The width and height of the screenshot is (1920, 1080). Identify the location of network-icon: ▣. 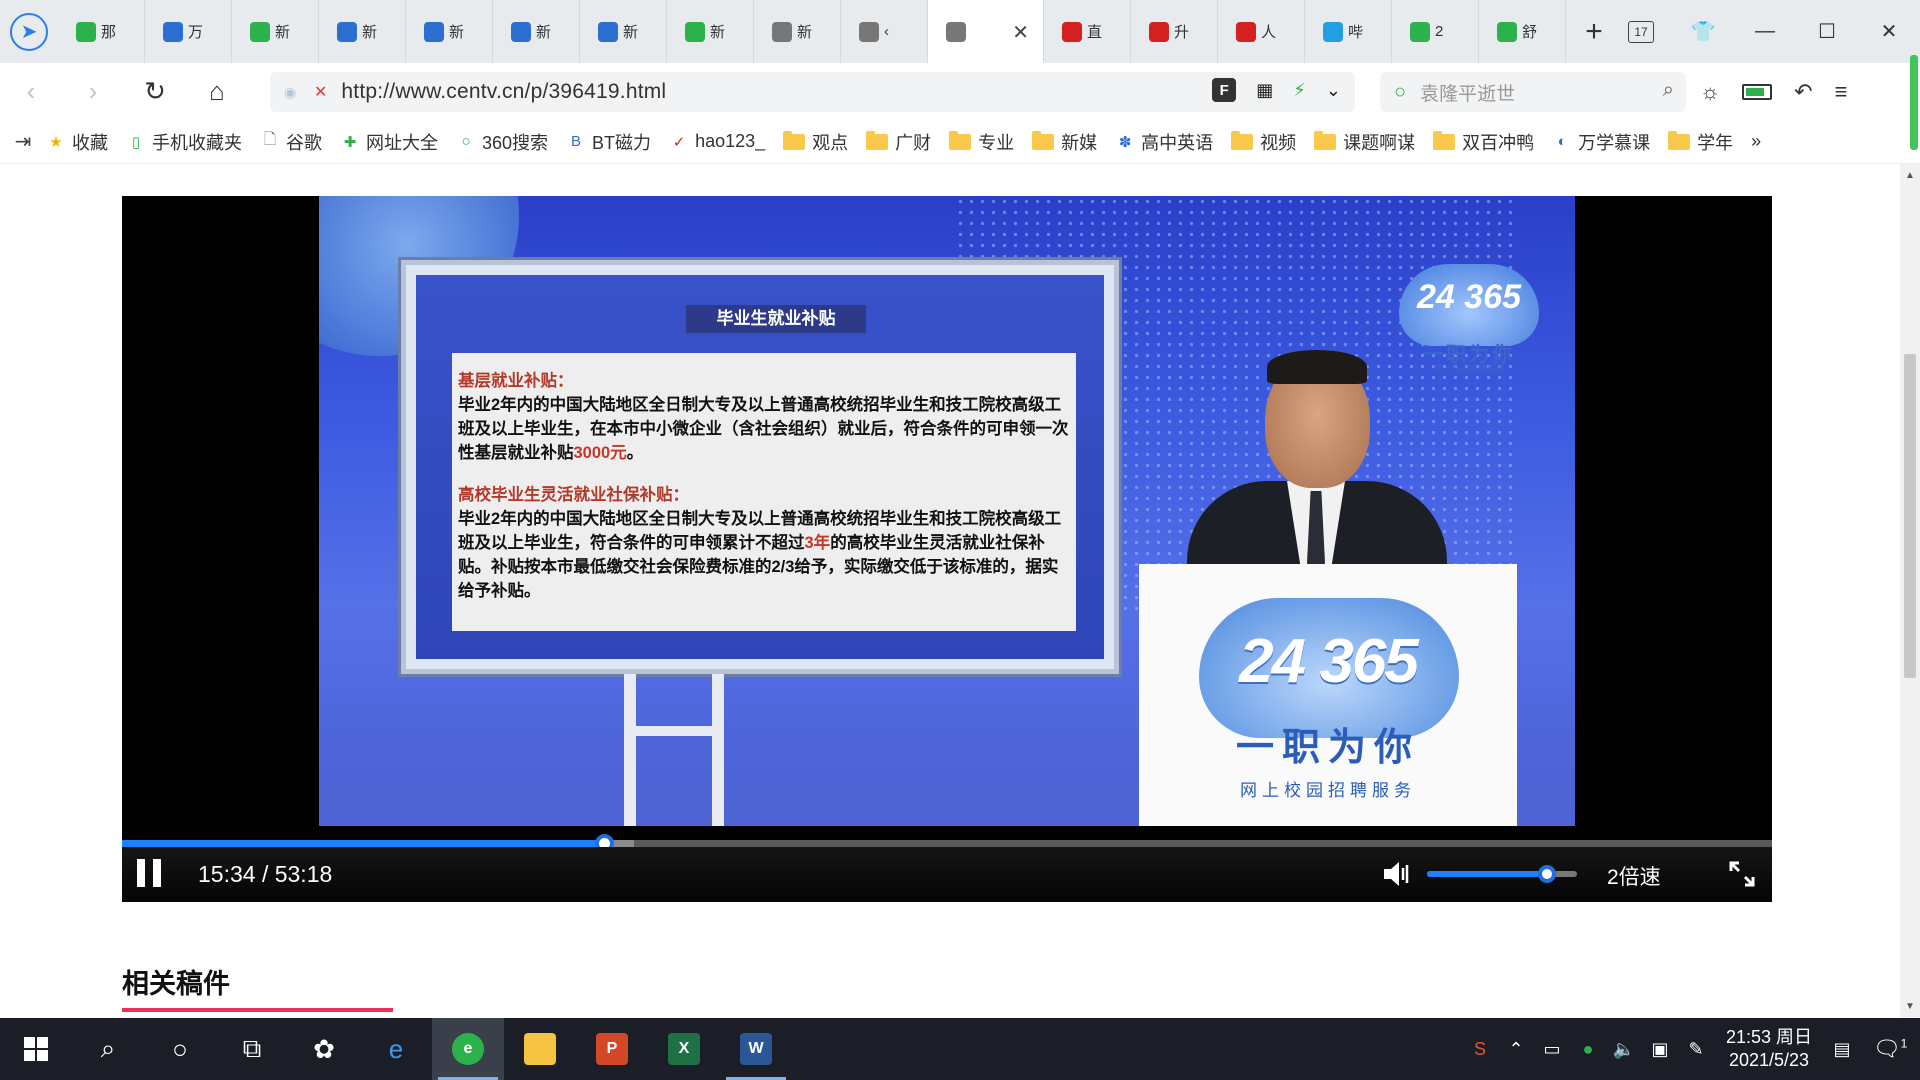
(1660, 1049).